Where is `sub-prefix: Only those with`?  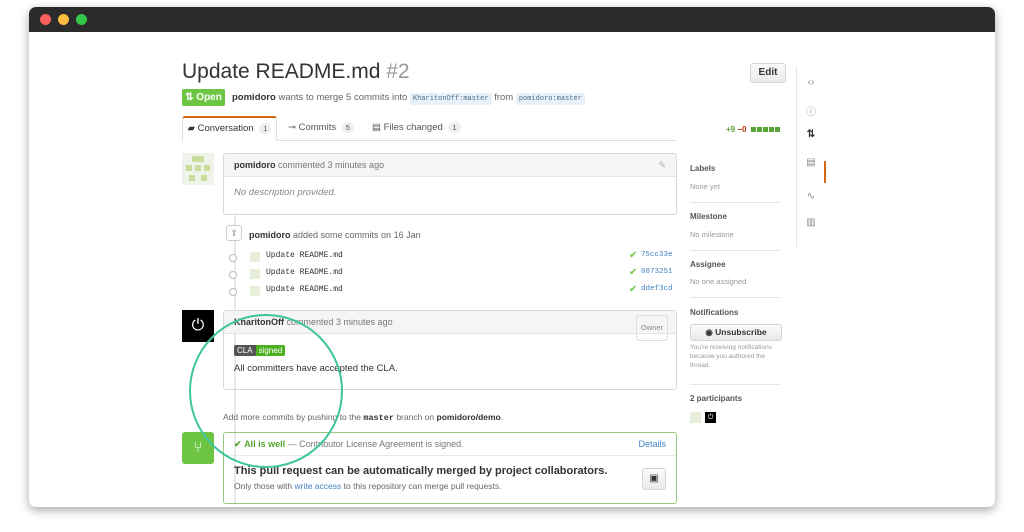
sub-prefix: Only those with is located at coordinates (263, 486).